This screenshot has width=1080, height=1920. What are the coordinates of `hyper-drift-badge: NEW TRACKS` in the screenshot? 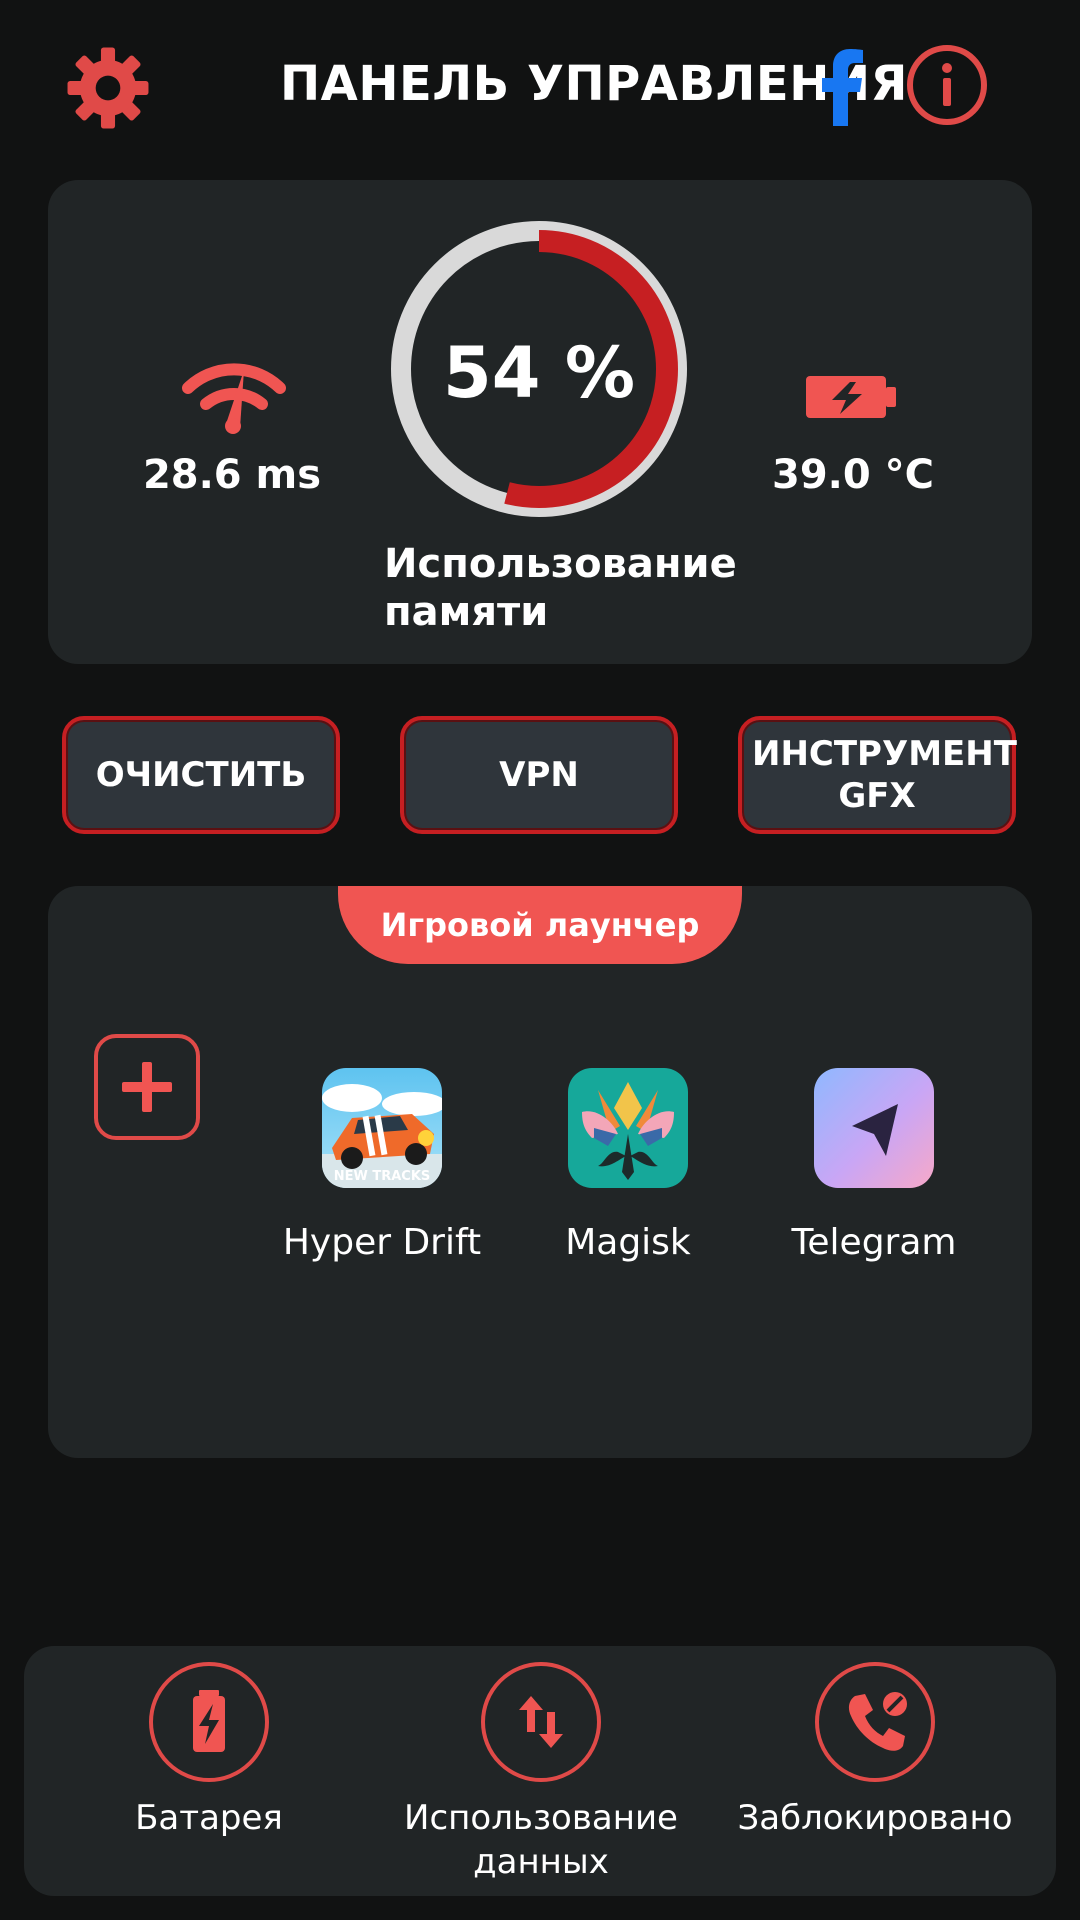 It's located at (382, 1176).